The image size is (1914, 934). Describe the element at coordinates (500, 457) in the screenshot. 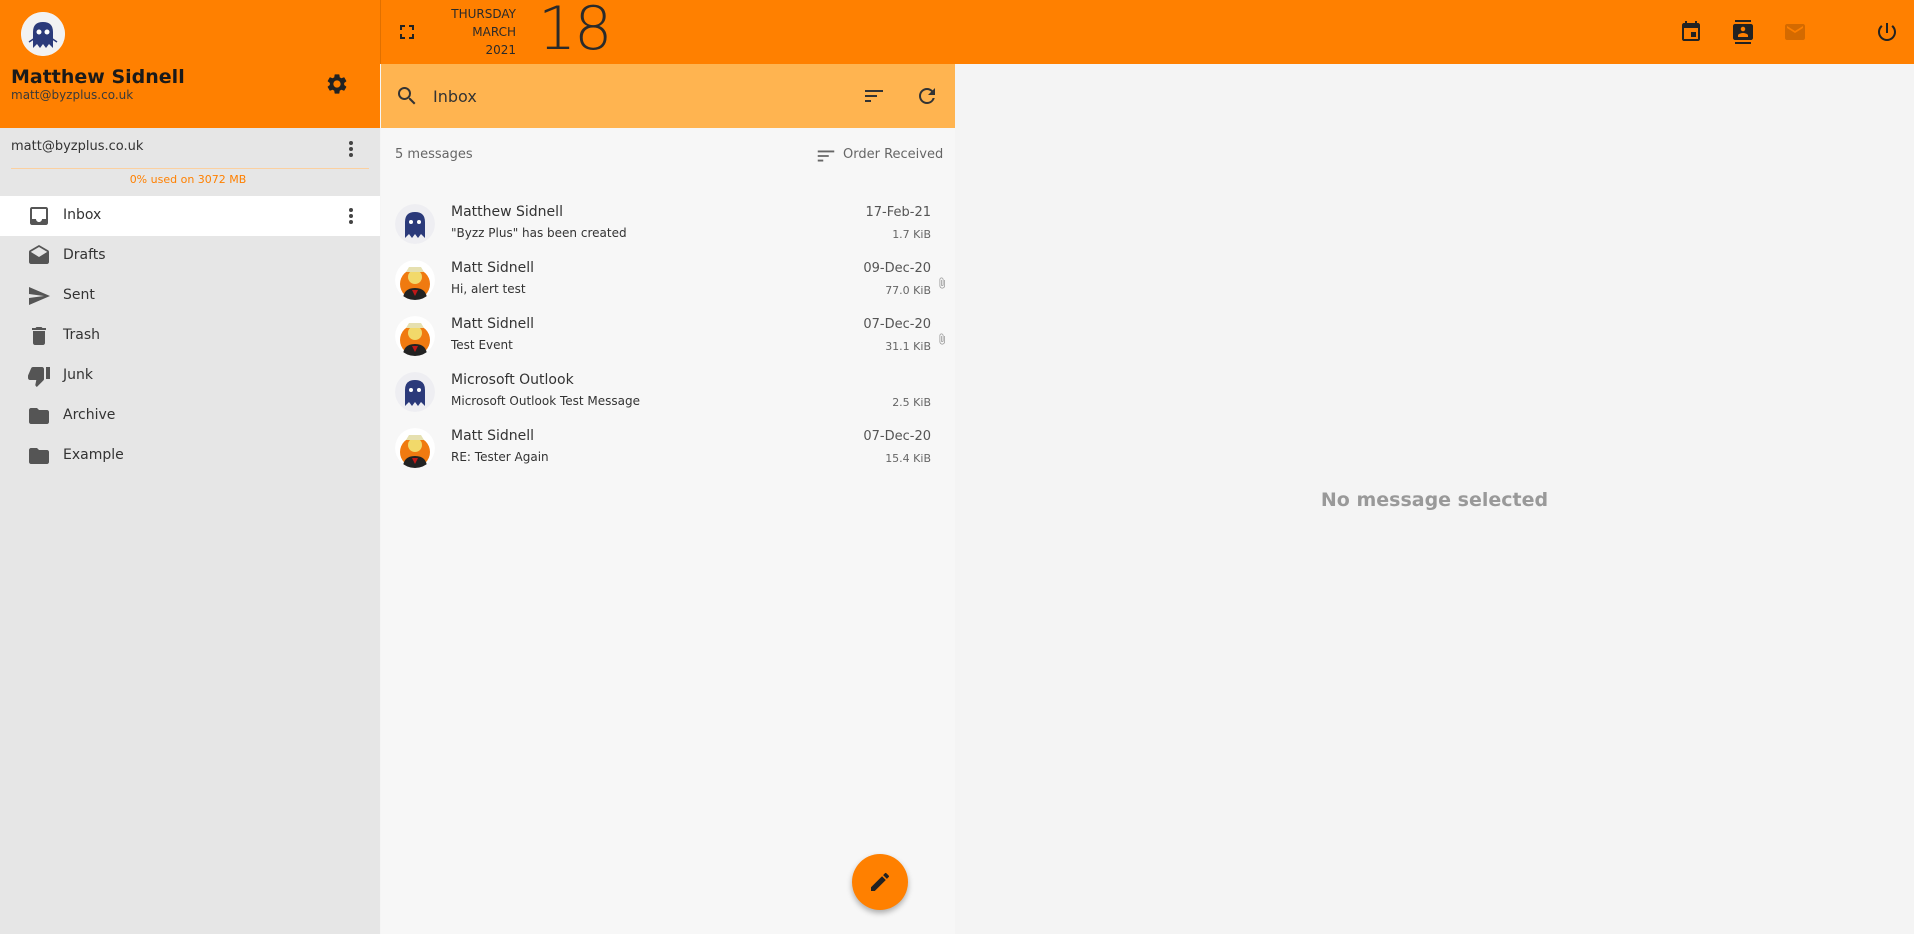

I see `message-subject: RE: Tester Again` at that location.